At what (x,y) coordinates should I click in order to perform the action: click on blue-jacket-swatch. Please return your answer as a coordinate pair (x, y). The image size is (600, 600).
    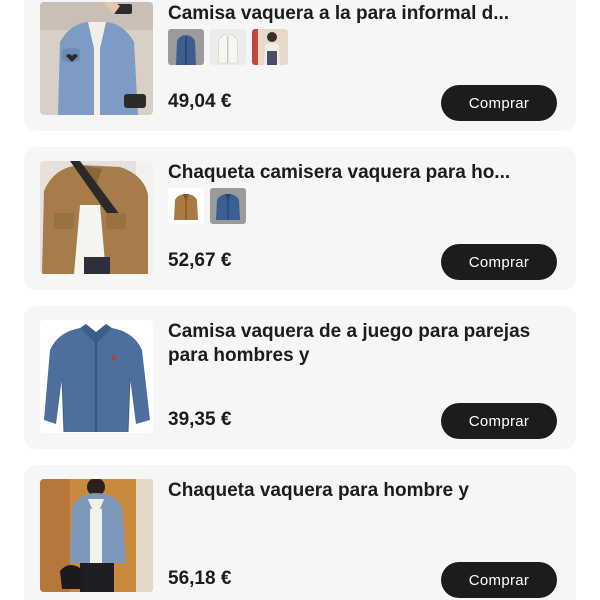
    Looking at the image, I should click on (228, 206).